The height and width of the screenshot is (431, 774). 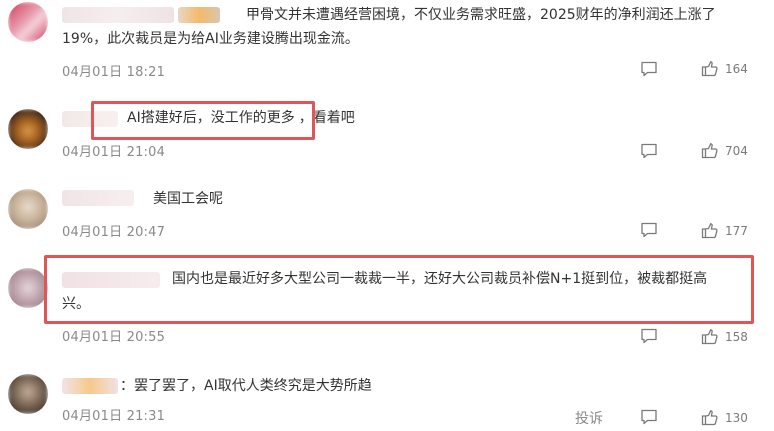 I want to click on comment-date: 04月01日 20:55, so click(x=114, y=337).